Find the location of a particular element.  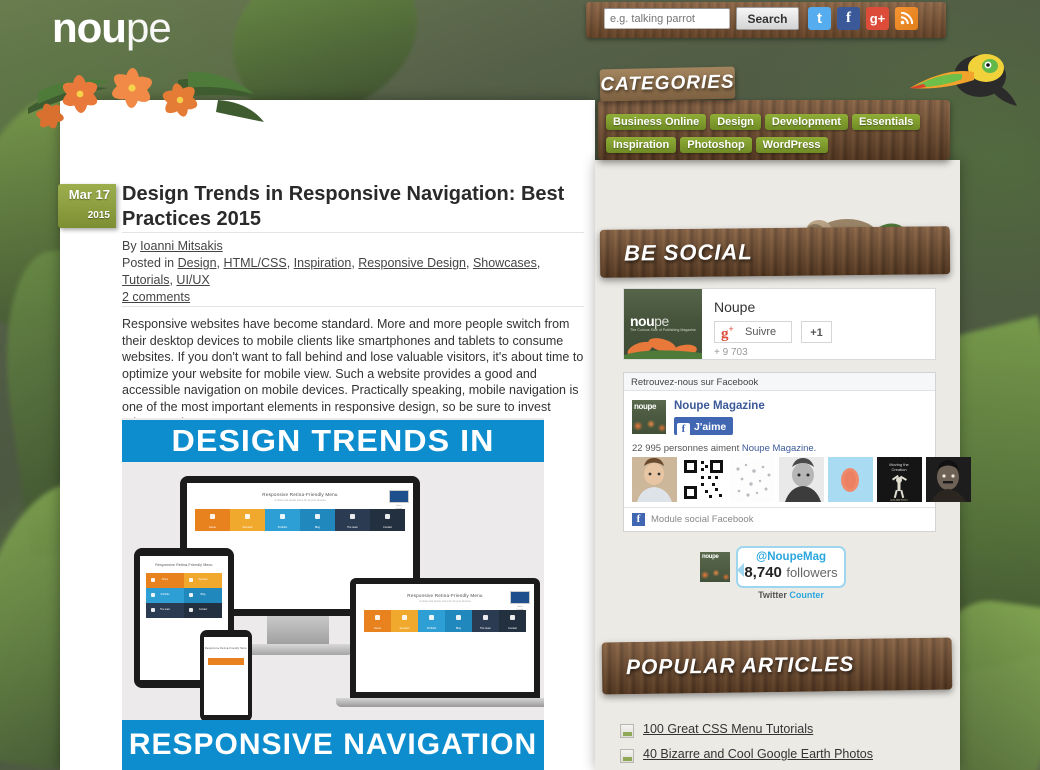

svg-text: Creation is located at coordinates (898, 469).